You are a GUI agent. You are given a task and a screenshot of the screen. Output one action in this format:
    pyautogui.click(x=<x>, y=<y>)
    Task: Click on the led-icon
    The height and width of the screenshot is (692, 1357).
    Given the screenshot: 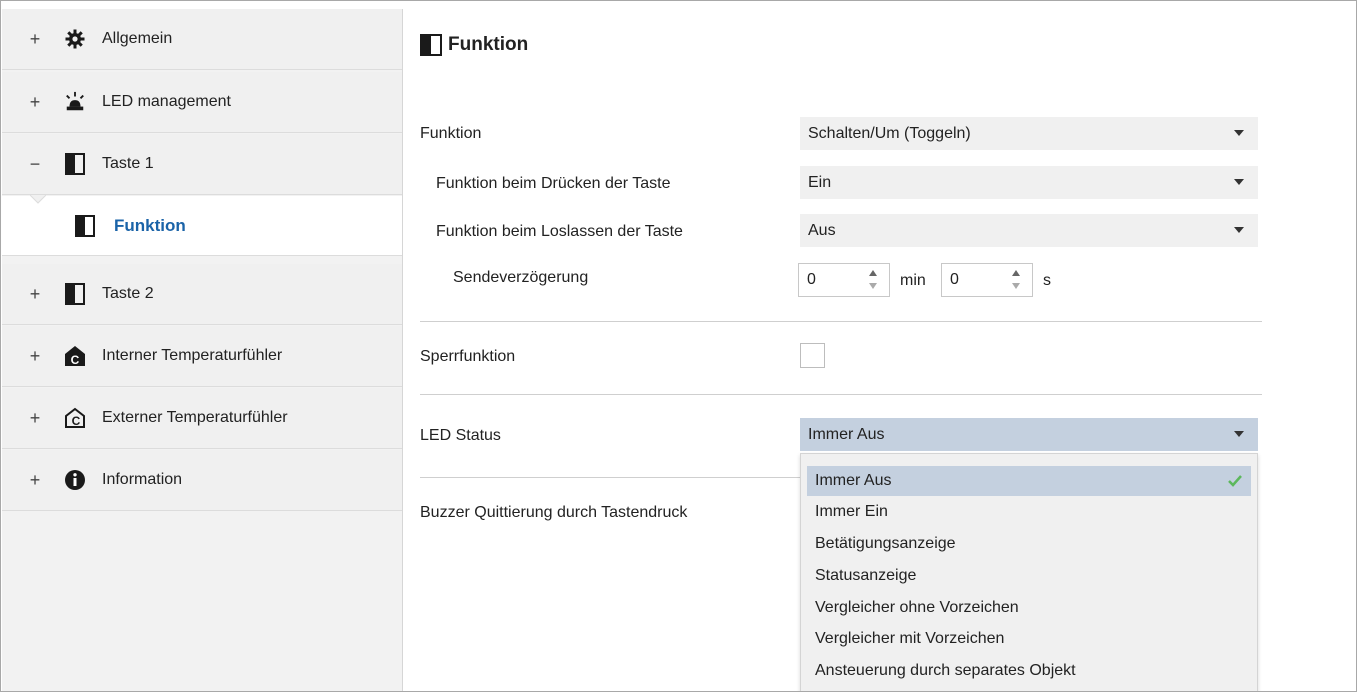 What is the action you would take?
    pyautogui.click(x=75, y=102)
    